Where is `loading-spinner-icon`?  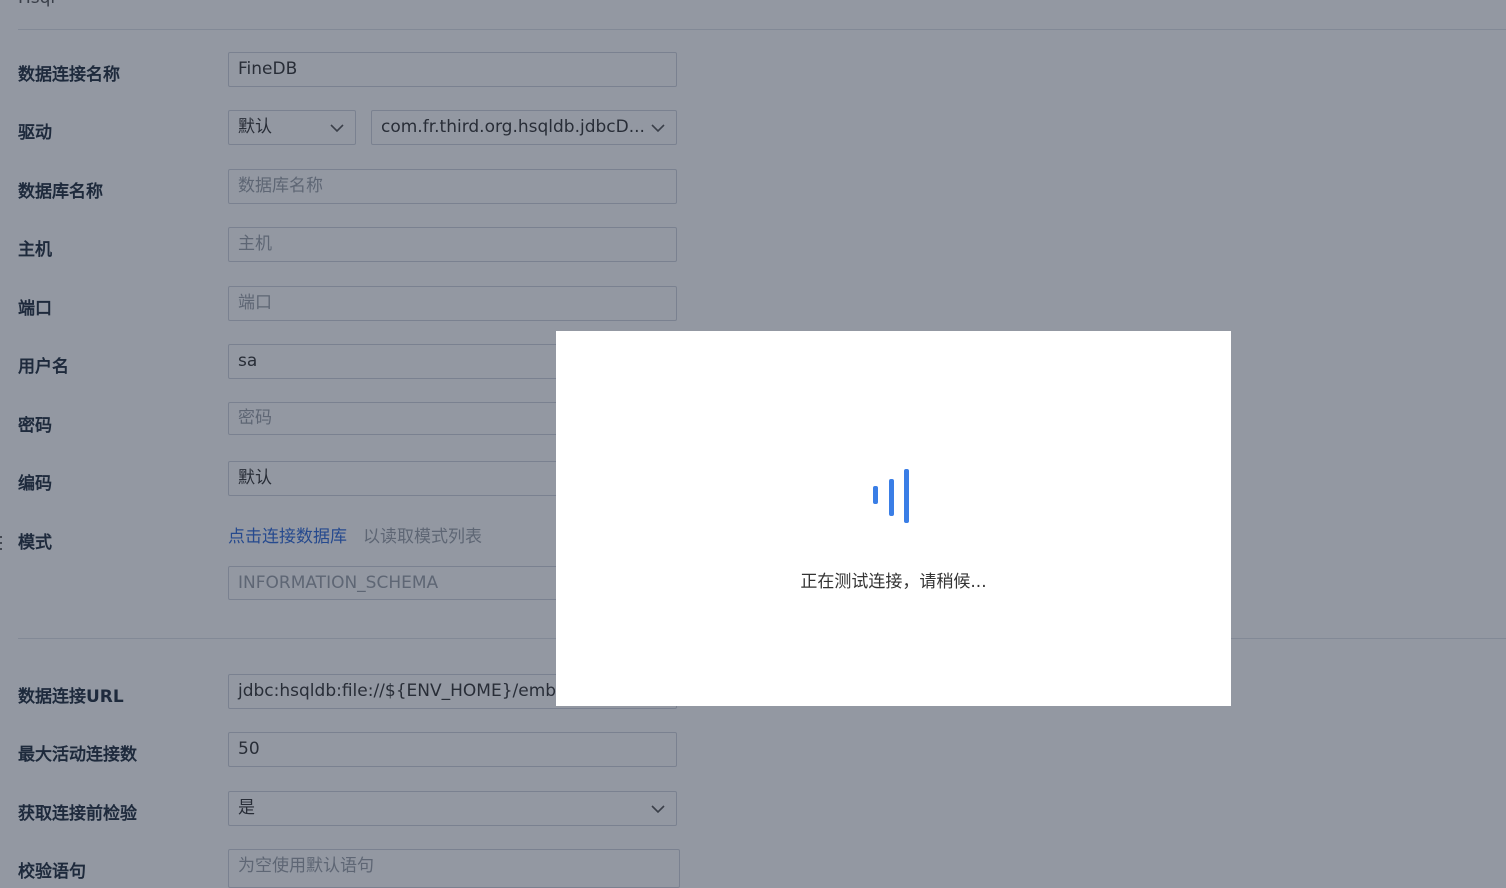 loading-spinner-icon is located at coordinates (893, 495).